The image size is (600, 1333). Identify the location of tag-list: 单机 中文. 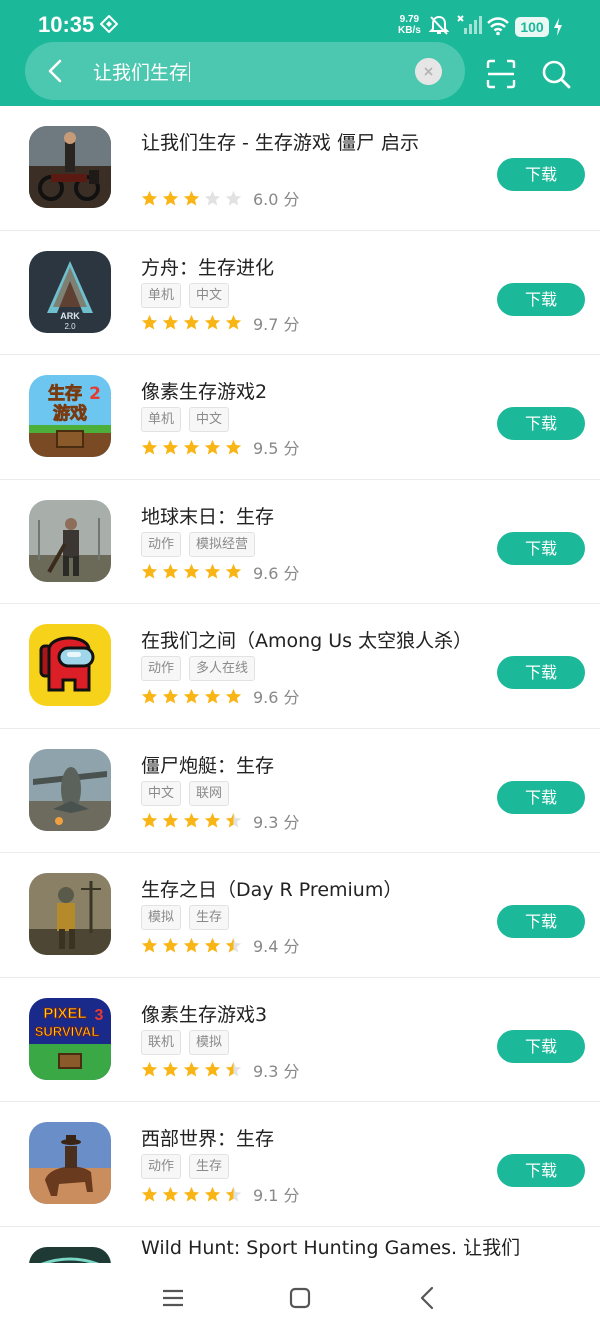
(185, 295).